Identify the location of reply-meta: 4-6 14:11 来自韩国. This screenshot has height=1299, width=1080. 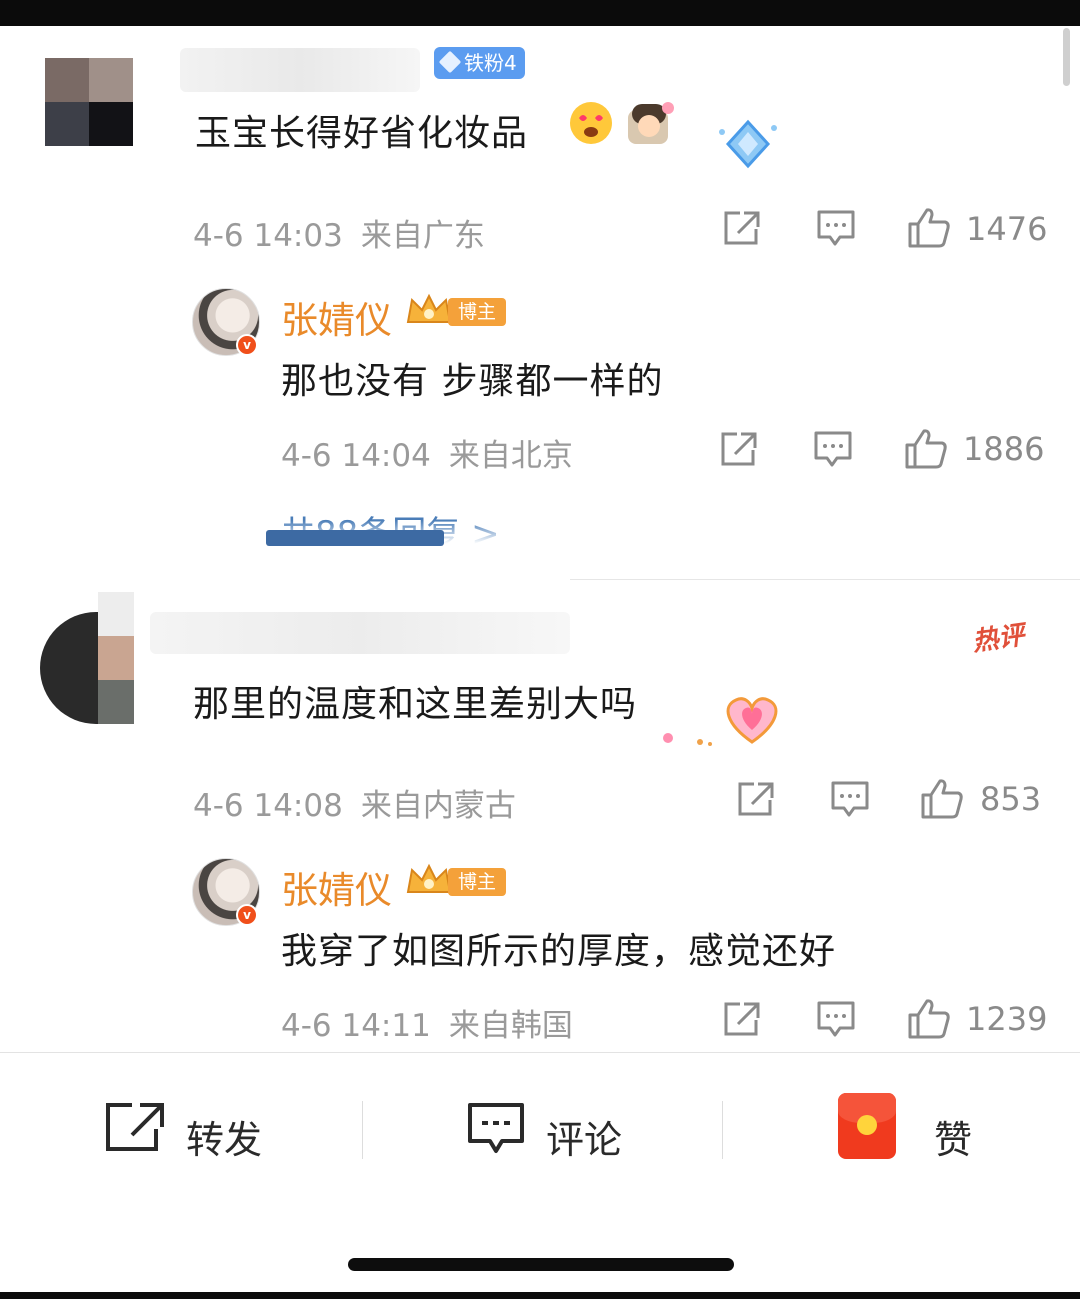
(427, 1022).